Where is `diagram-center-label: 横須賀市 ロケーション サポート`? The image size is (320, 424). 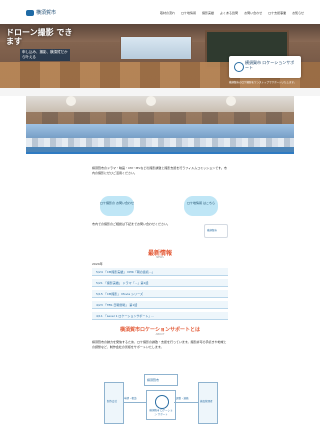
diagram-center-label: 横須賀市 ロケーション サポート is located at coordinates (161, 412).